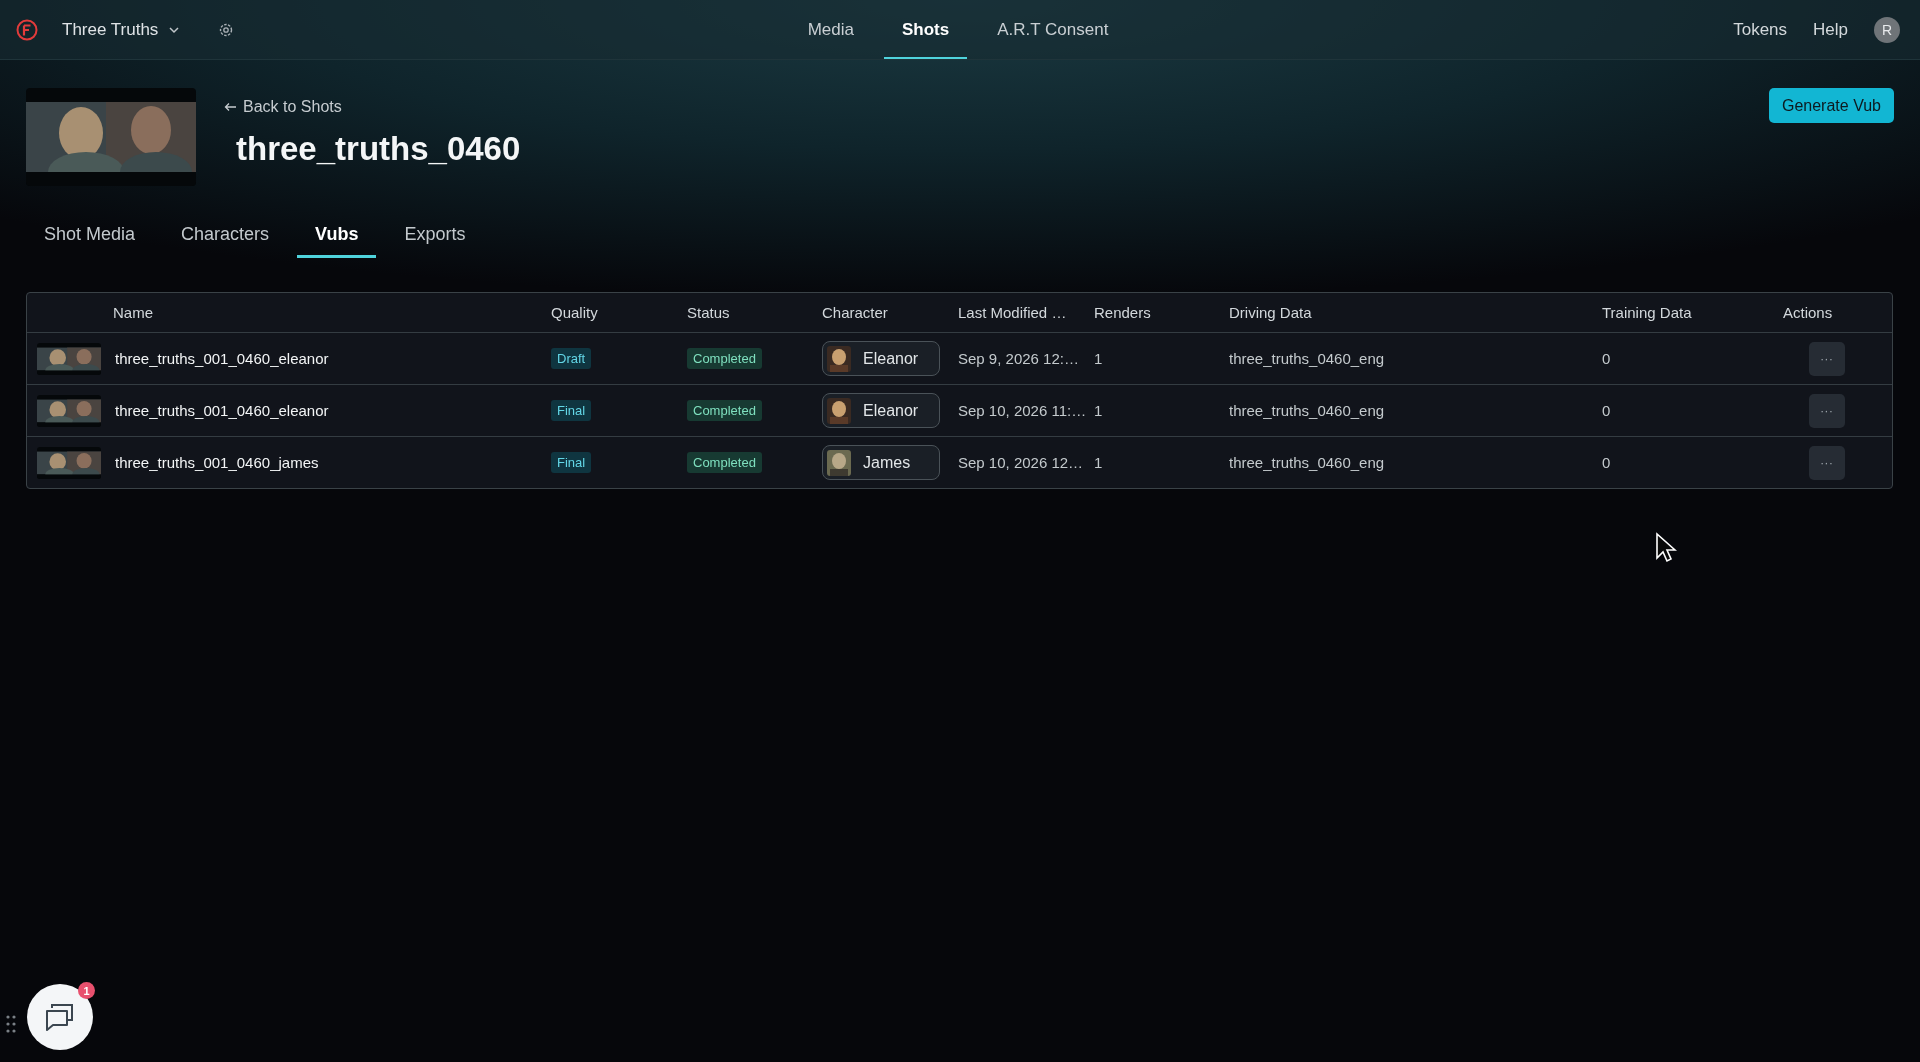 The width and height of the screenshot is (1920, 1062). What do you see at coordinates (1830, 29) in the screenshot?
I see `nav-link: Help` at bounding box center [1830, 29].